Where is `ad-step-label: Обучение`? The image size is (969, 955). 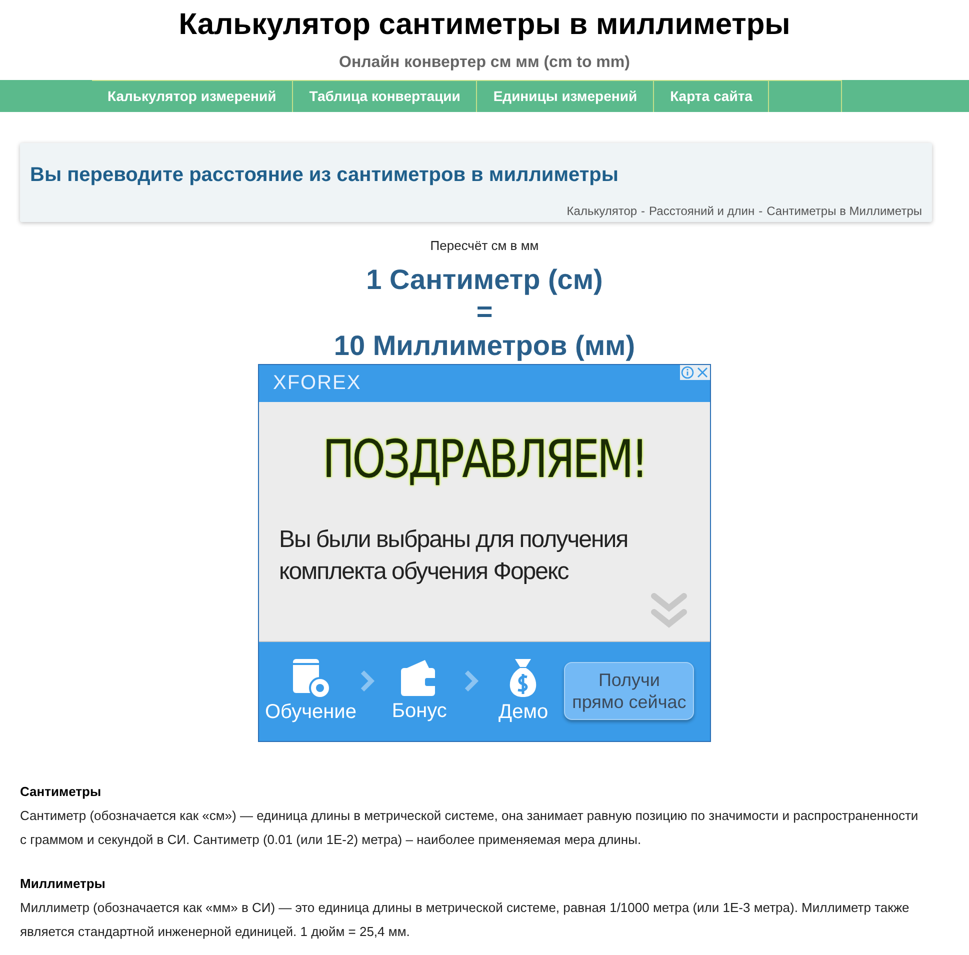 ad-step-label: Обучение is located at coordinates (310, 712).